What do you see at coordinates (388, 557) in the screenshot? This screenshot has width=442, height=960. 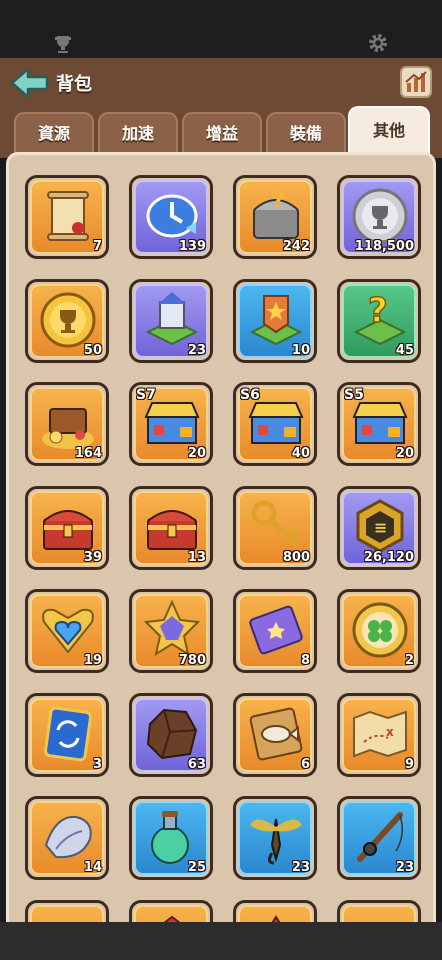 I see `item-count: 26,120` at bounding box center [388, 557].